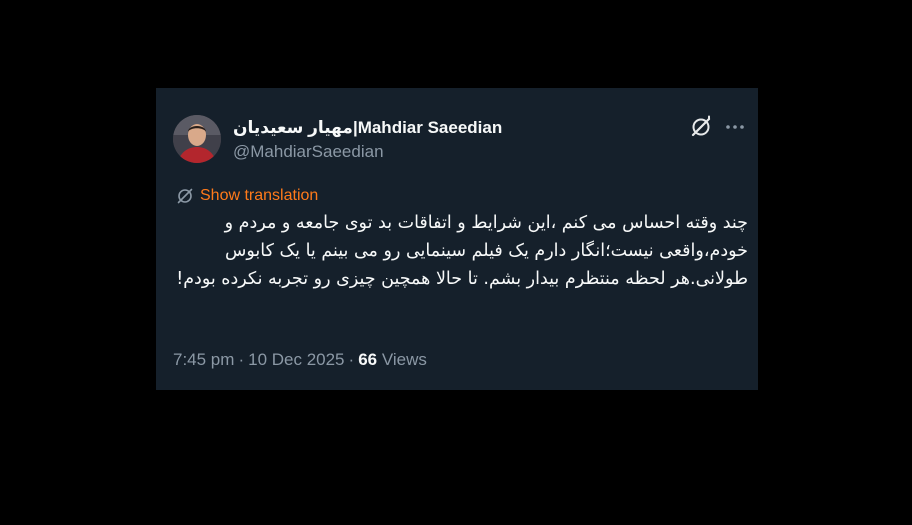 This screenshot has height=525, width=912. Describe the element at coordinates (701, 127) in the screenshot. I see `grok-icon` at that location.